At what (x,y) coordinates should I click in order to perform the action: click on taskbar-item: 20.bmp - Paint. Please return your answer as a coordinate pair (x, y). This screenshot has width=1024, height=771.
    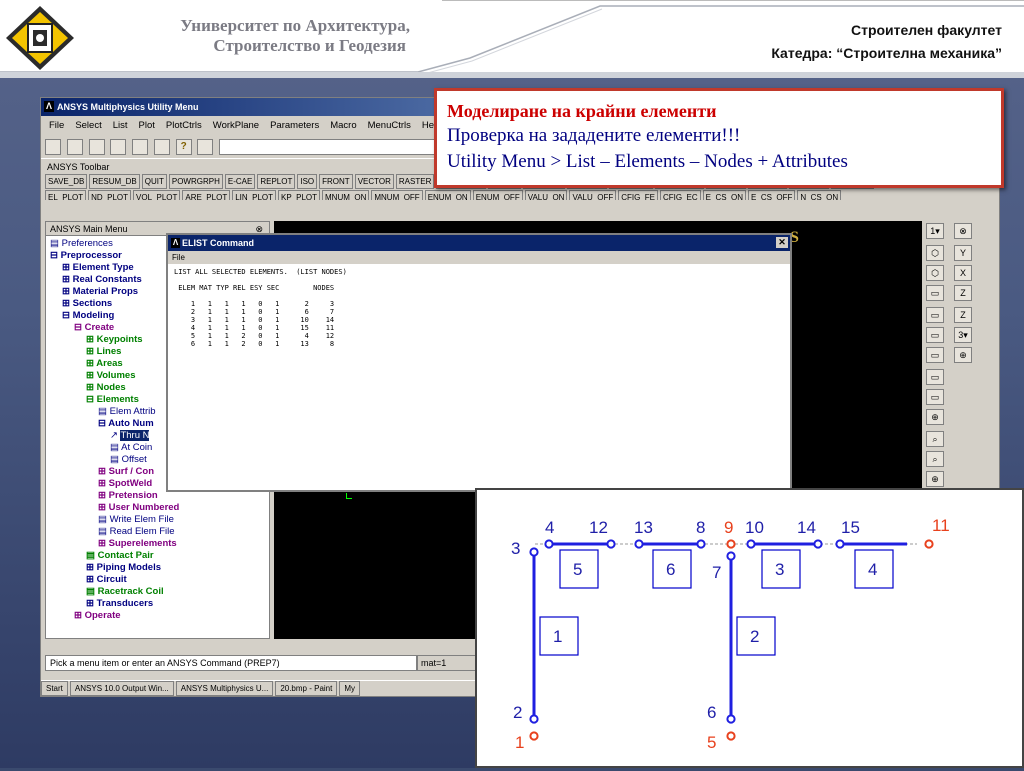
    Looking at the image, I should click on (306, 688).